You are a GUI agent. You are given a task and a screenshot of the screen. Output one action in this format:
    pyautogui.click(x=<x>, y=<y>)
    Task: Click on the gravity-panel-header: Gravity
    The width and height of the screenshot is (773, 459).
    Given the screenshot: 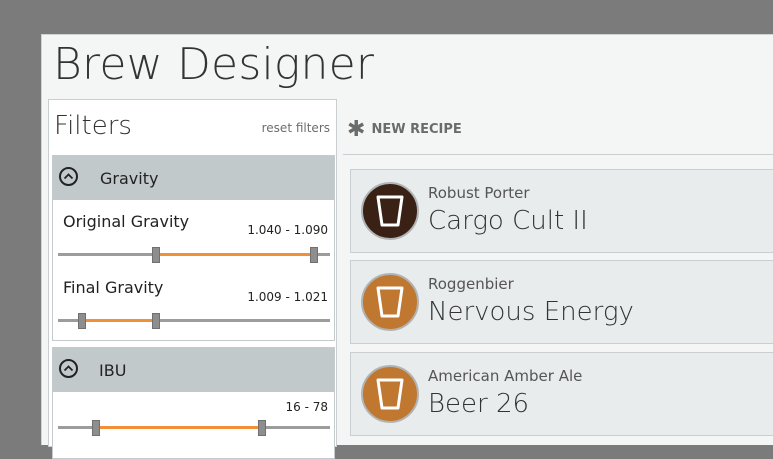 What is the action you would take?
    pyautogui.click(x=193, y=178)
    